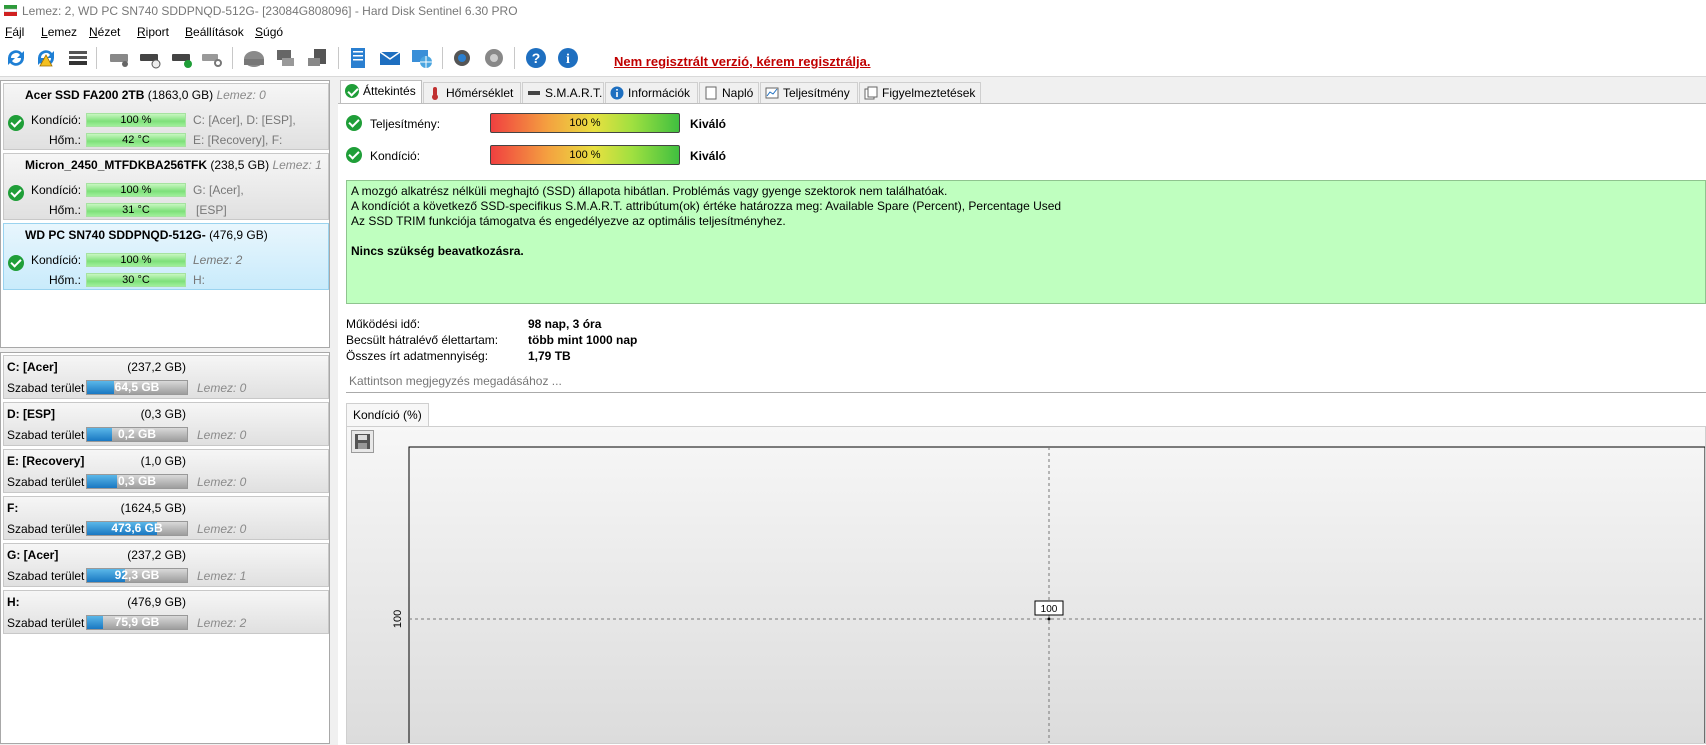  Describe the element at coordinates (711, 93) in the screenshot. I see `document-icon` at that location.